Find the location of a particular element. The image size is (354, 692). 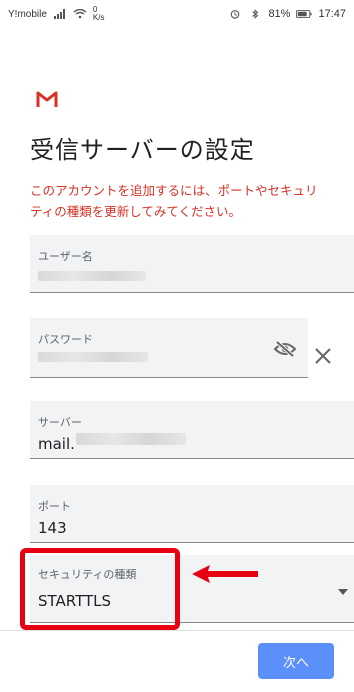

battery-icon is located at coordinates (304, 14).